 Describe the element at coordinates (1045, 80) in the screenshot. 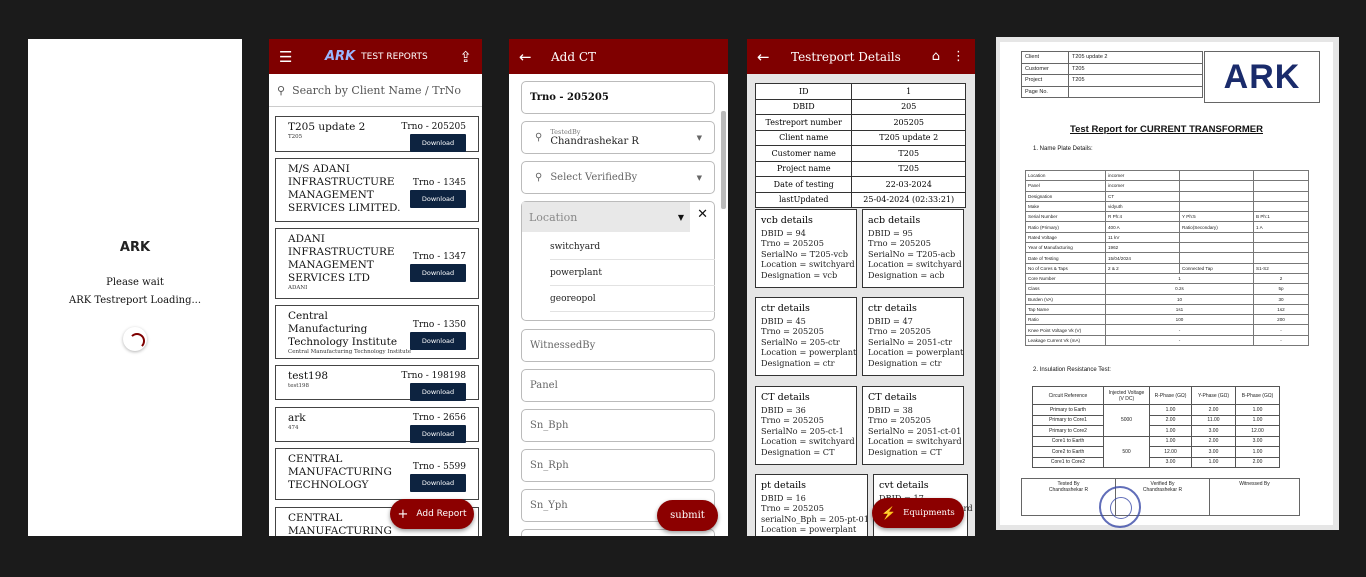

I see `header-key: Project` at that location.